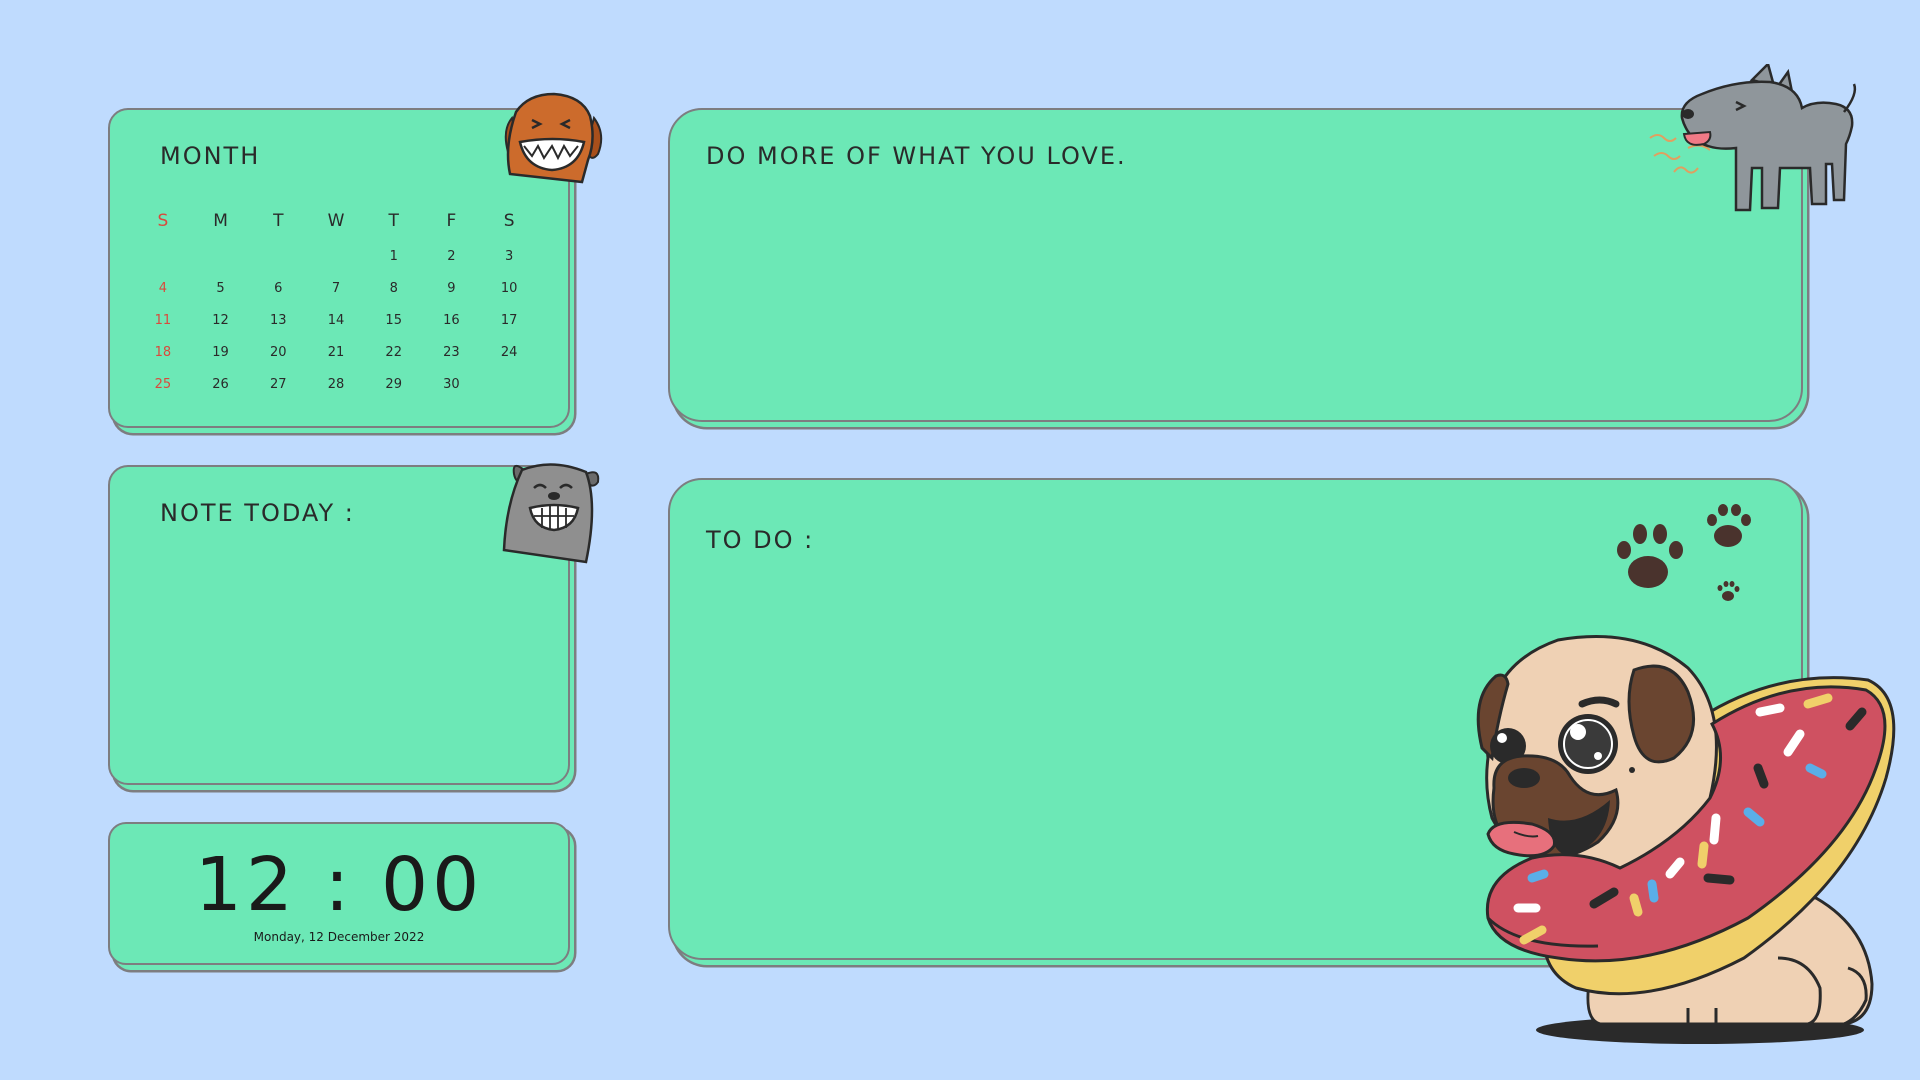 Image resolution: width=1920 pixels, height=1080 pixels. I want to click on calendar-day: 17, so click(509, 320).